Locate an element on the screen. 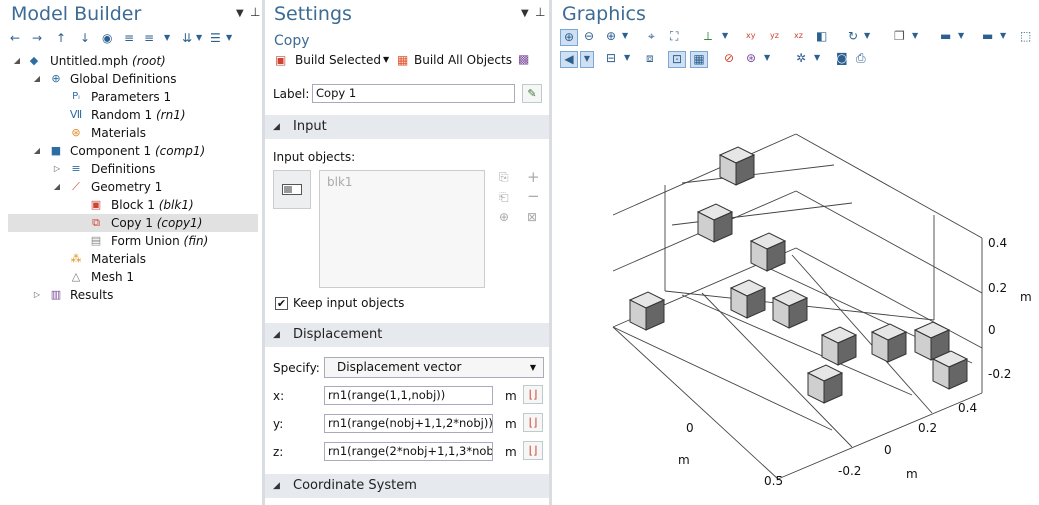  coordinate-system-section-header: ◢ Coordinate System is located at coordinates (407, 486).